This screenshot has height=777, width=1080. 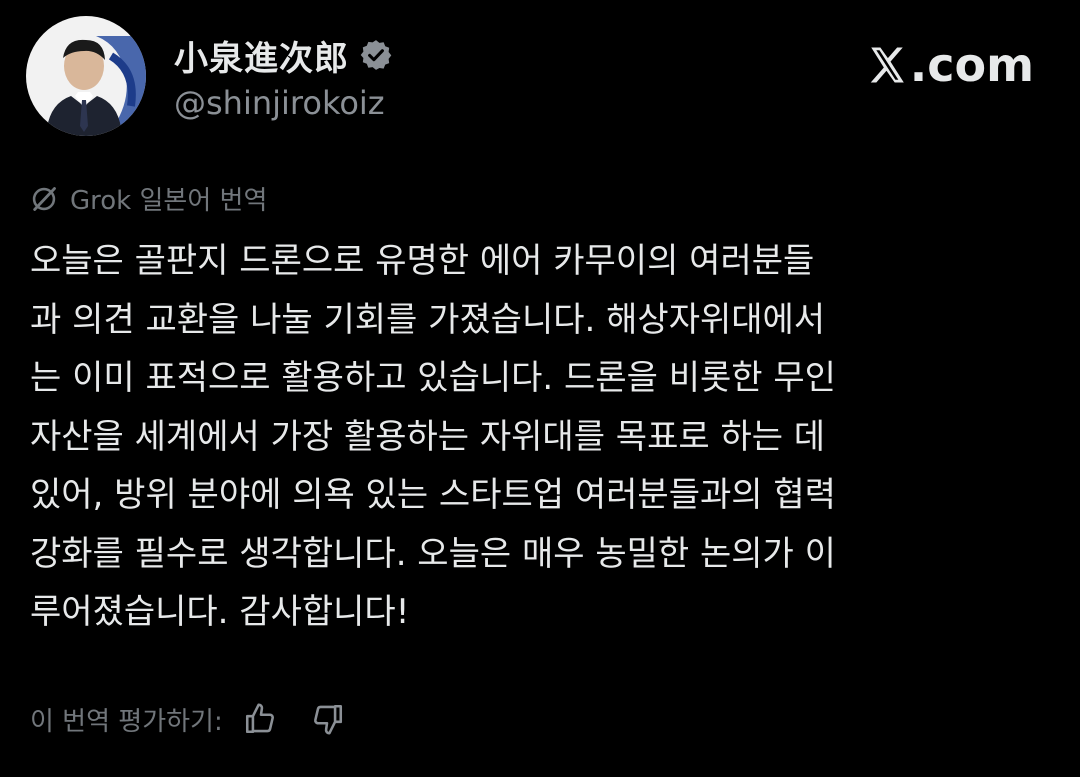 I want to click on tweet-line: 는 이미 표적으로 활용하고 있습니다. 드론을 비롯한 무인, so click(x=433, y=378).